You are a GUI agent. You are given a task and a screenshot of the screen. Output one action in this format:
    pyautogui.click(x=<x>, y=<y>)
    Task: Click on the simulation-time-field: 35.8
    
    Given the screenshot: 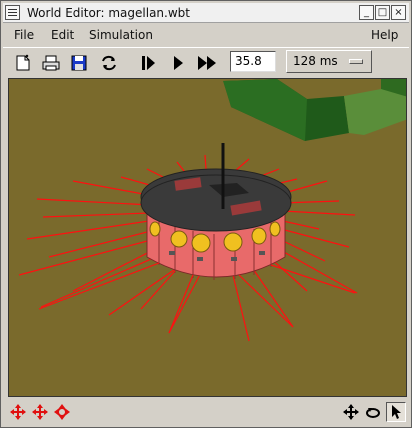 What is the action you would take?
    pyautogui.click(x=253, y=61)
    